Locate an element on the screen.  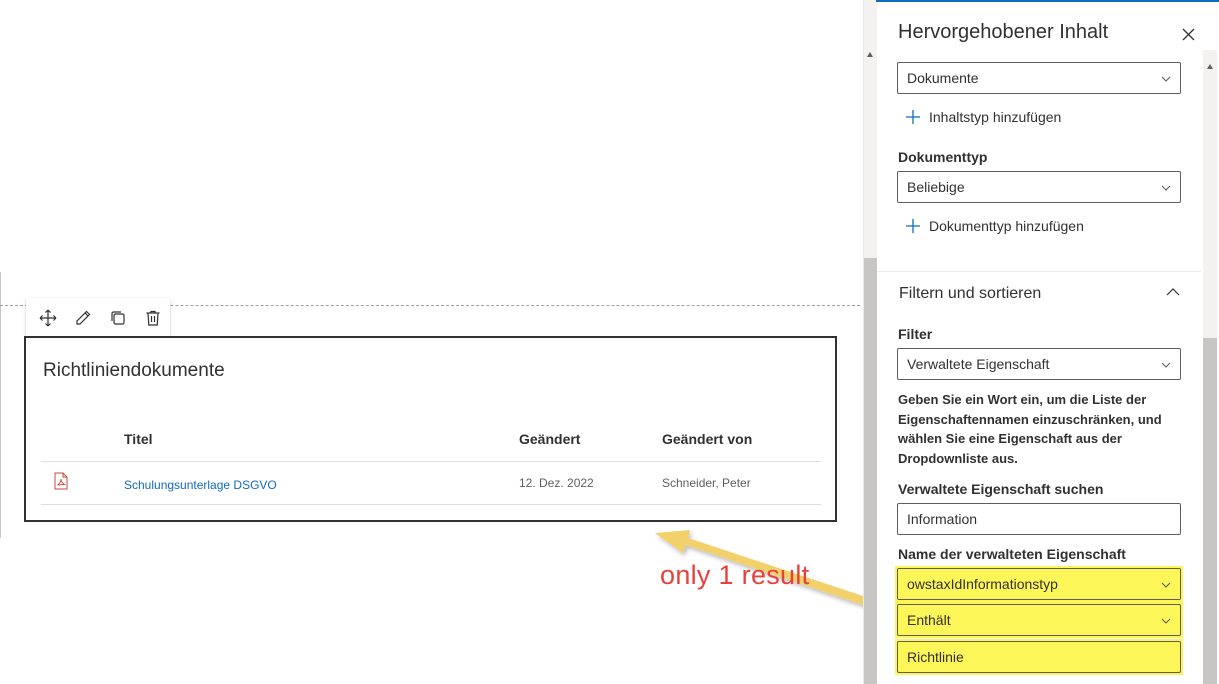
add-document-type-label: Dokumenttyp hinzufügen is located at coordinates (1006, 226).